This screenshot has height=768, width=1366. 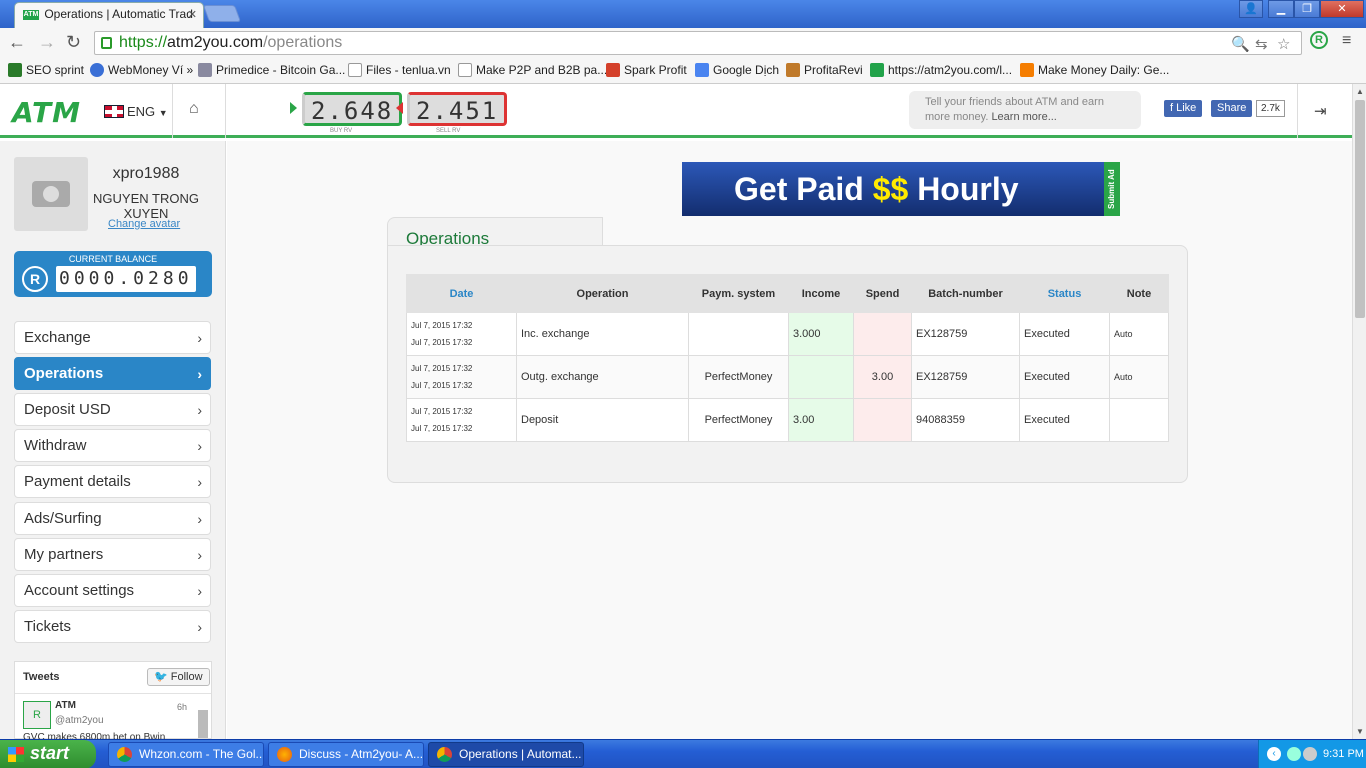 I want to click on cell-batch-number: 94088359, so click(x=965, y=420).